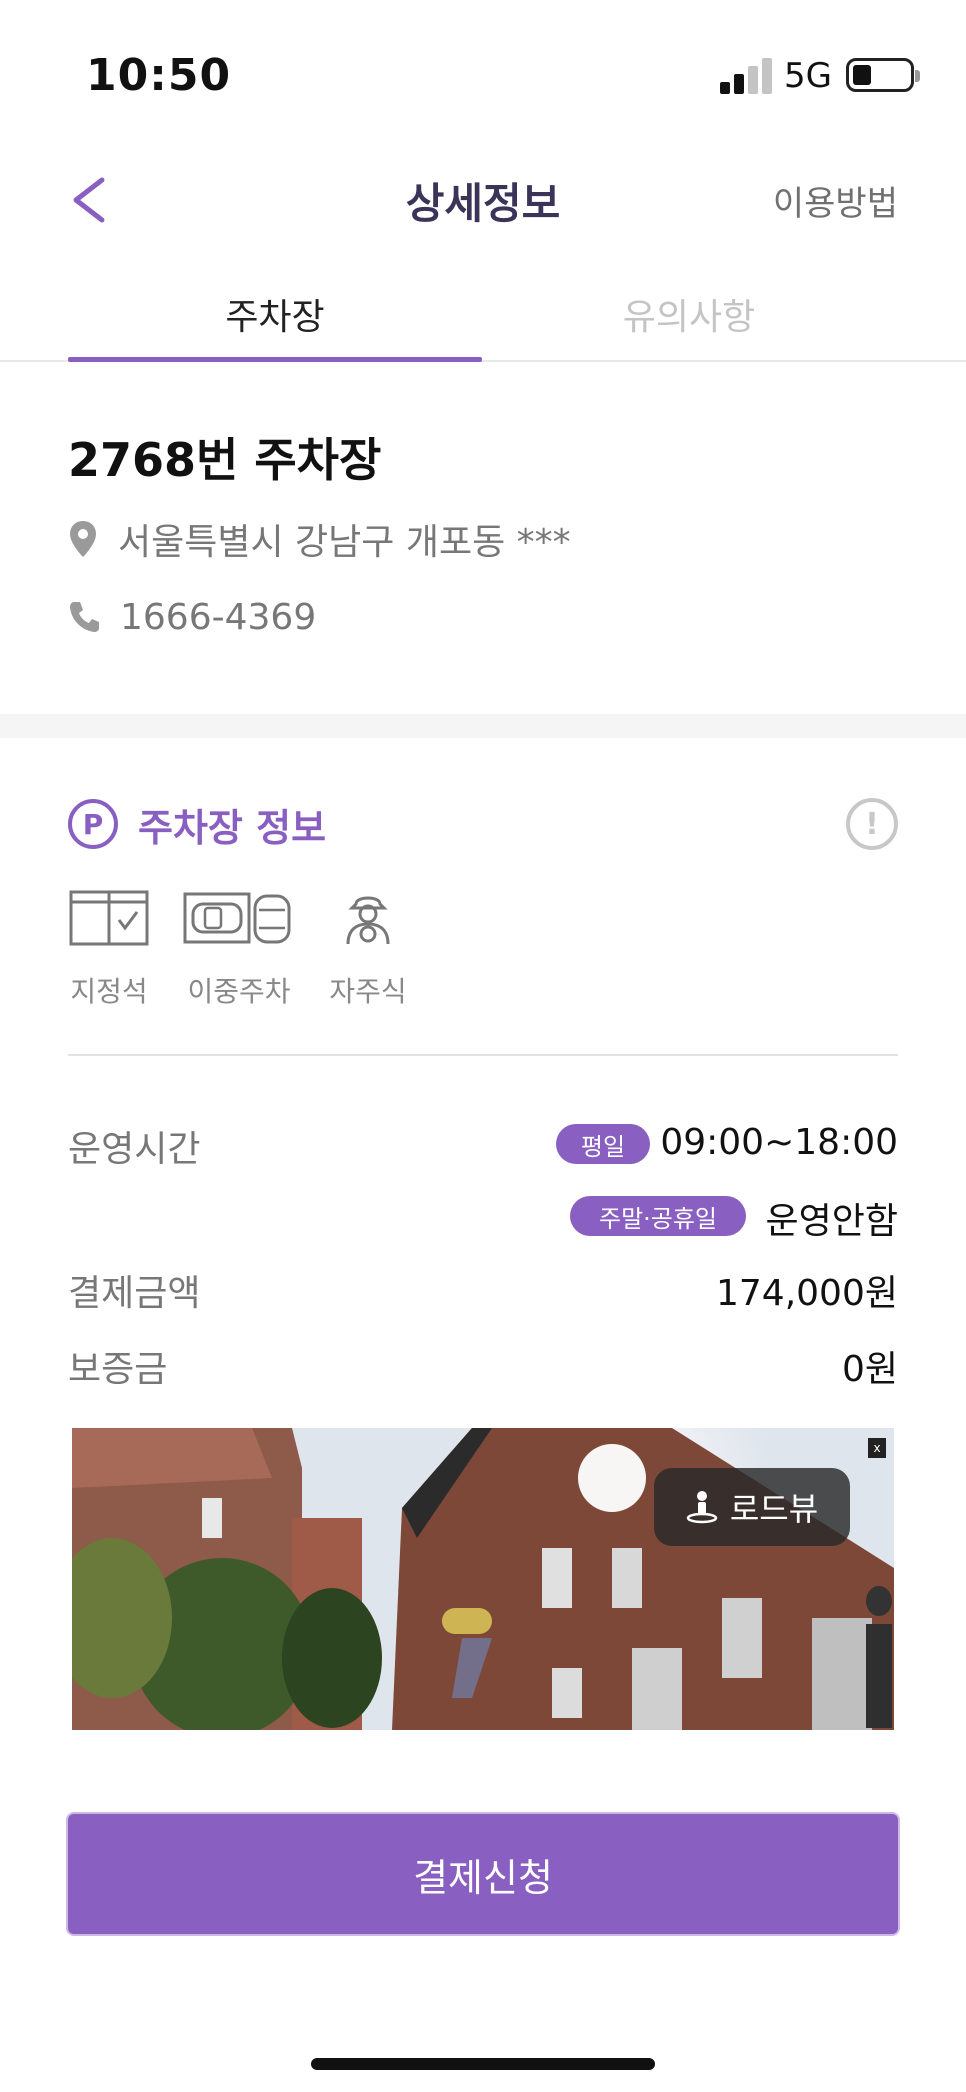  Describe the element at coordinates (134, 1149) in the screenshot. I see `hours-label: 운영시간` at that location.